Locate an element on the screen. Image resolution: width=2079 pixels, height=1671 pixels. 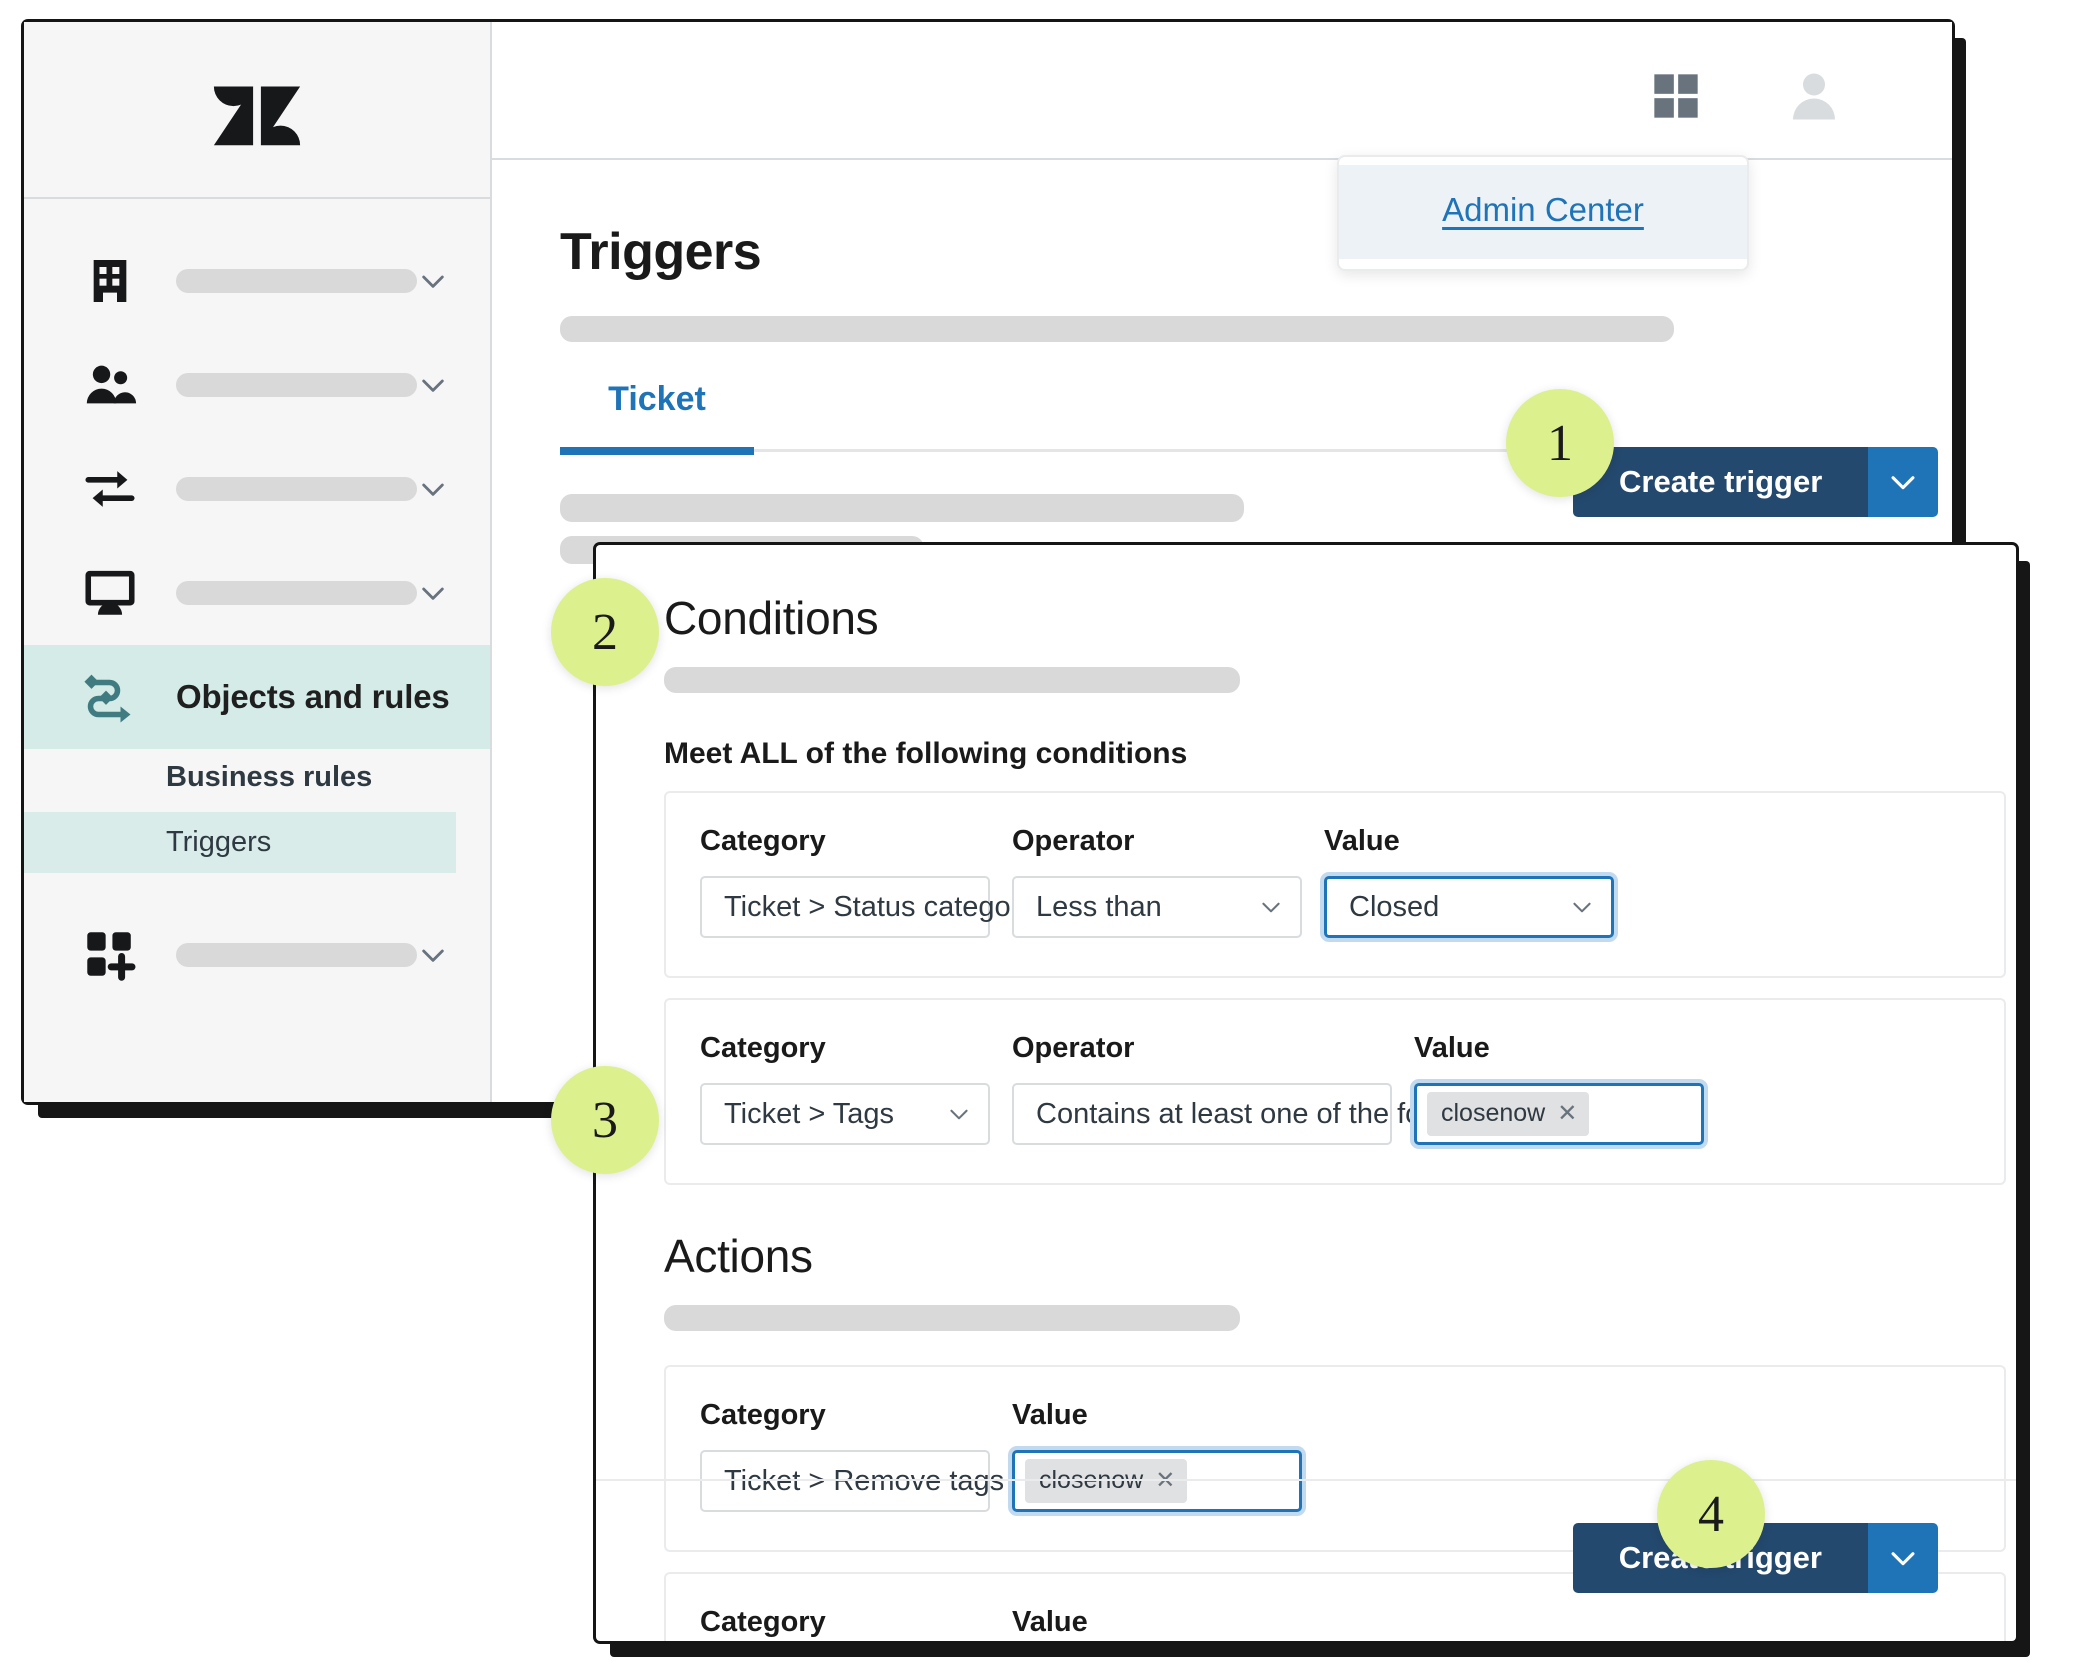
conditions-description-placeholder is located at coordinates (952, 680).